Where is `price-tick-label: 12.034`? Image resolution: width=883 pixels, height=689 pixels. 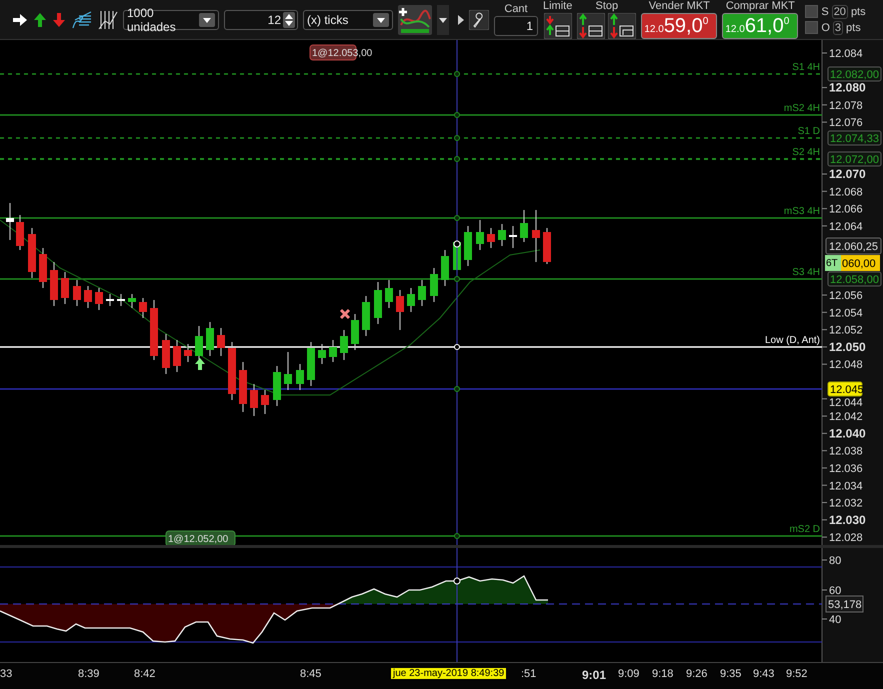 price-tick-label: 12.034 is located at coordinates (846, 486).